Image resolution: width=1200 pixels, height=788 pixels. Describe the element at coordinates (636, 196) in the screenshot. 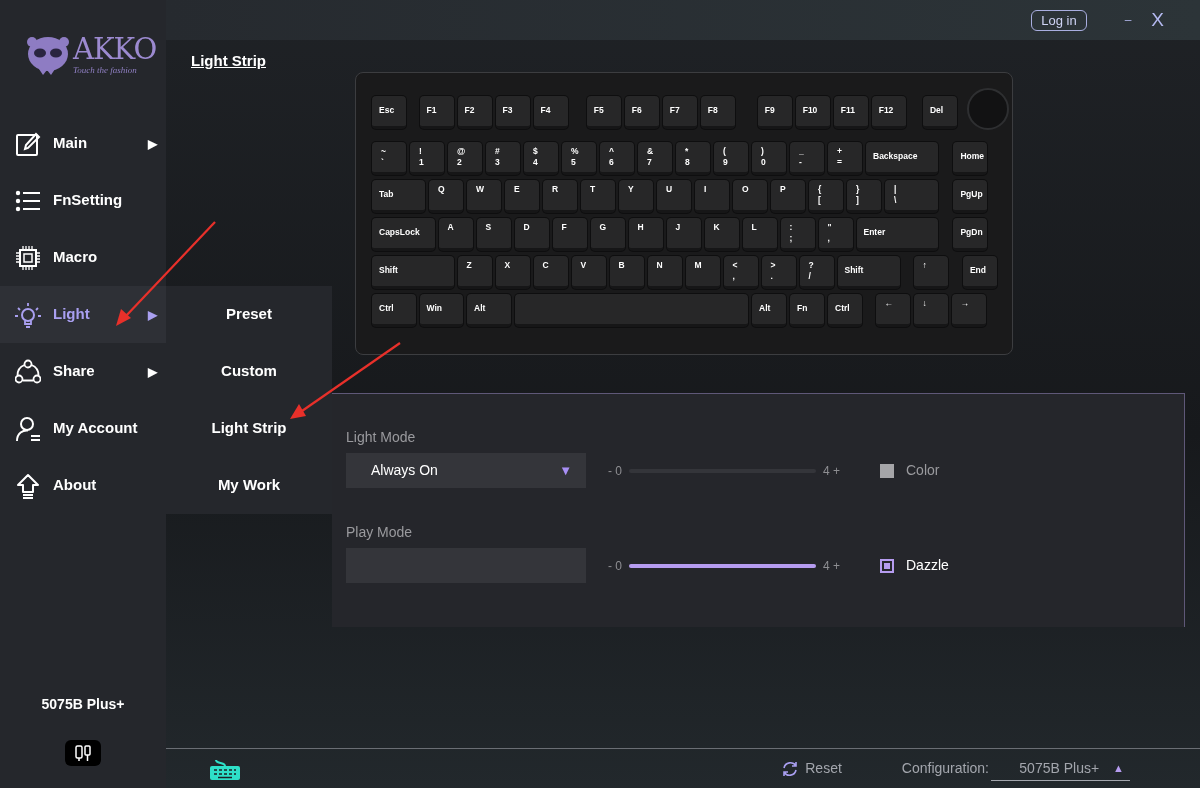

I see `keyboard-key: Y` at that location.